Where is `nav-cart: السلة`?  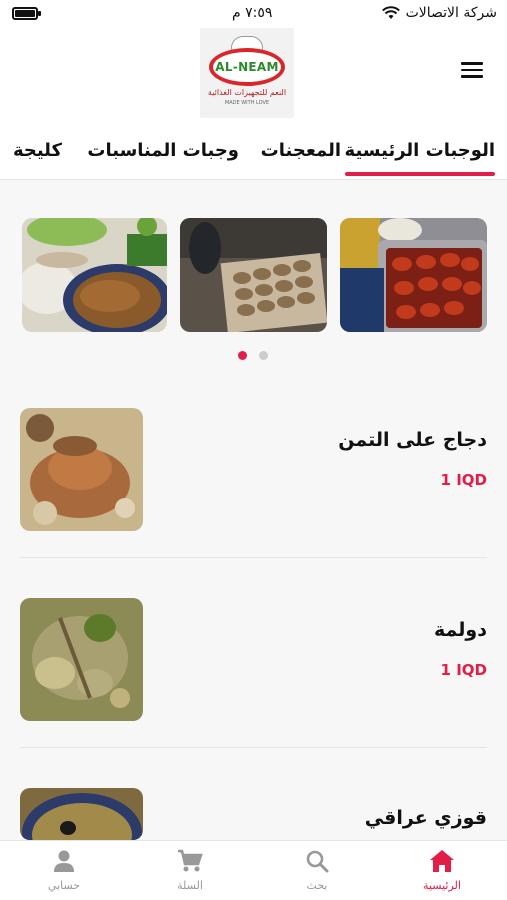
nav-cart: السلة is located at coordinates (190, 869).